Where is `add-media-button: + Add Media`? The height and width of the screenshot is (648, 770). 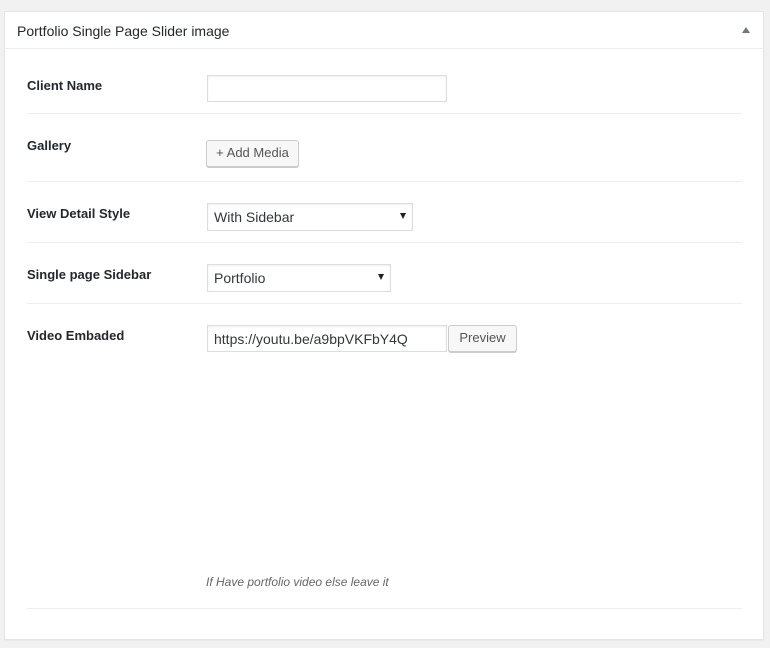
add-media-button: + Add Media is located at coordinates (252, 153).